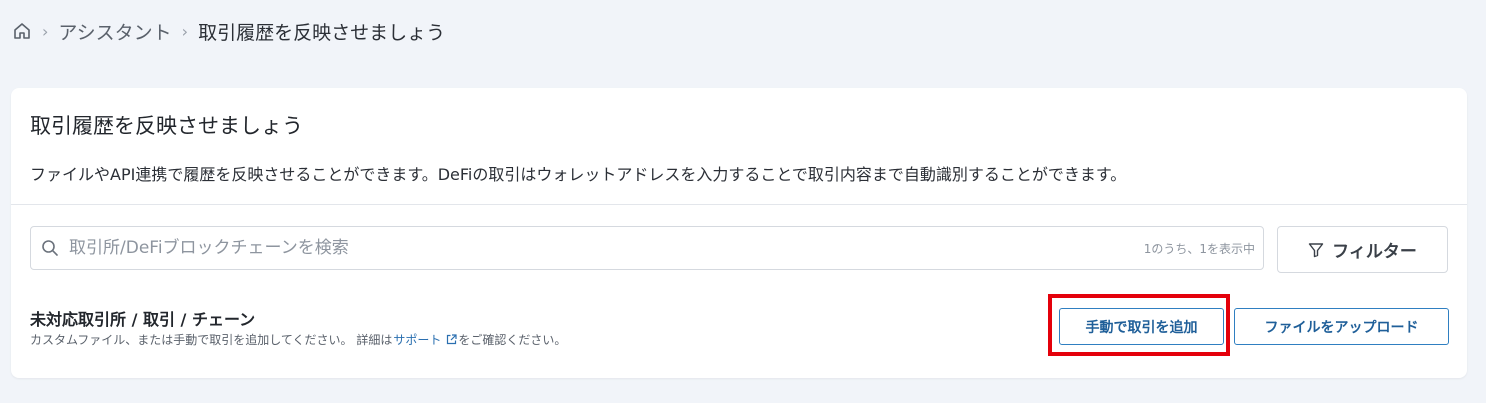 The image size is (1486, 403). What do you see at coordinates (417, 340) in the screenshot?
I see `support-link-label: サポート` at bounding box center [417, 340].